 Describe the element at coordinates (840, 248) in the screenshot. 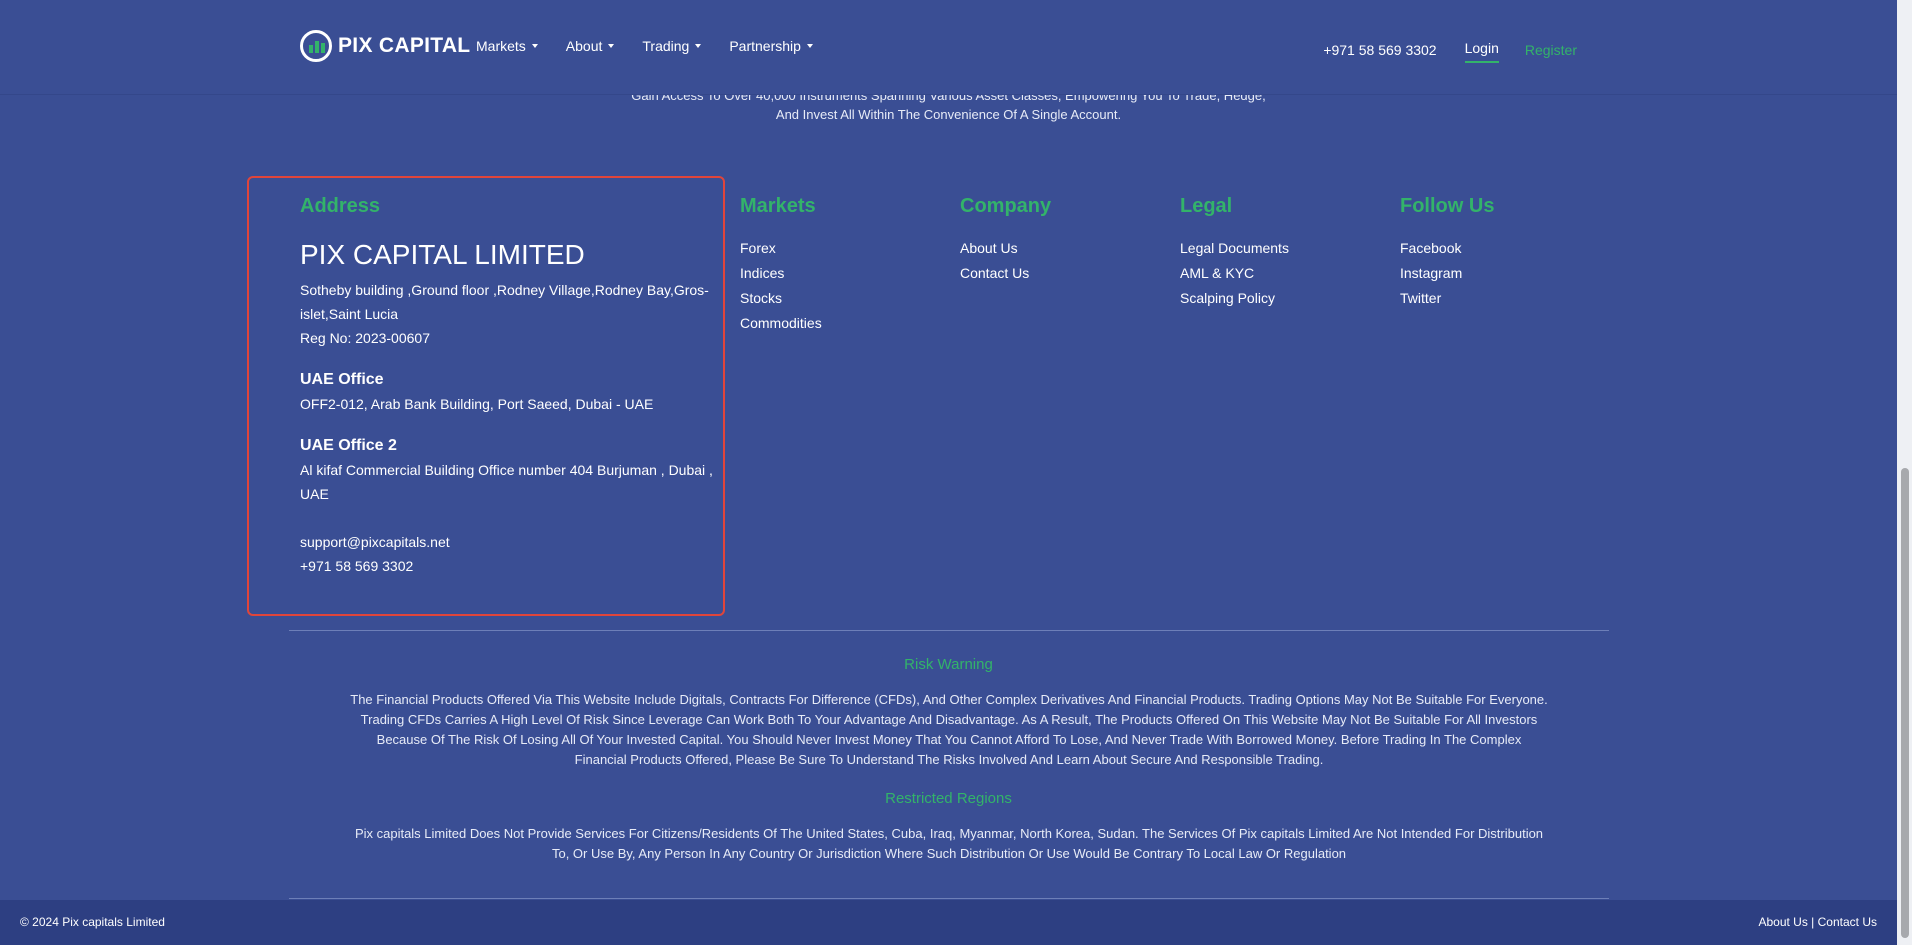

I see `footer-link-forex: Forex` at that location.